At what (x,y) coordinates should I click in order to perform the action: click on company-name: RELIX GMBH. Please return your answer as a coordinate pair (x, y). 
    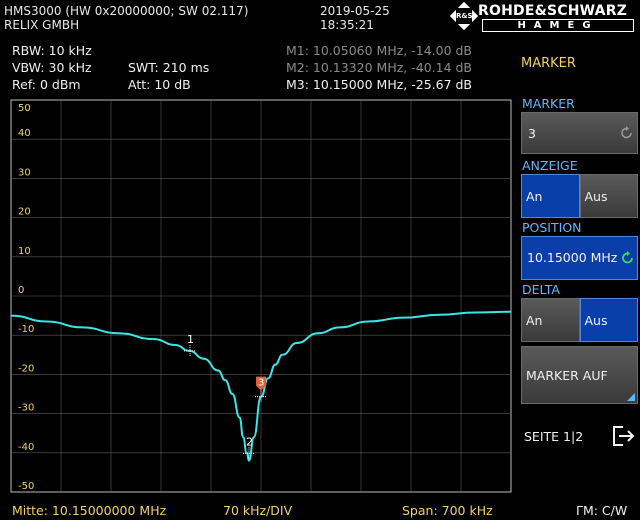
    Looking at the image, I should click on (42, 25).